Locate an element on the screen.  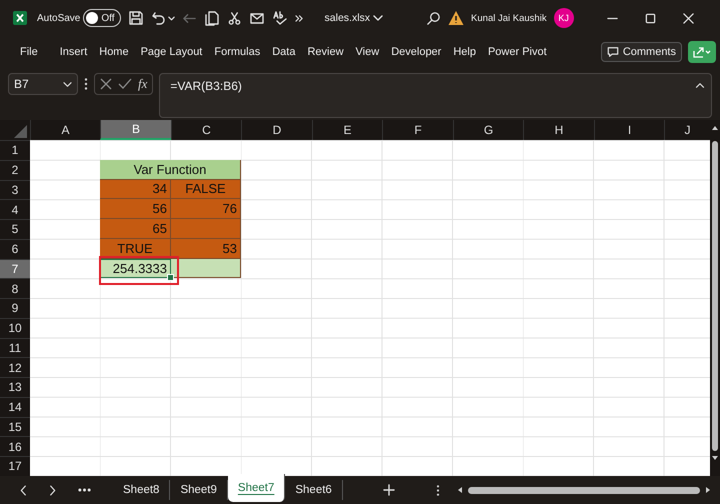
share-icon is located at coordinates (702, 52).